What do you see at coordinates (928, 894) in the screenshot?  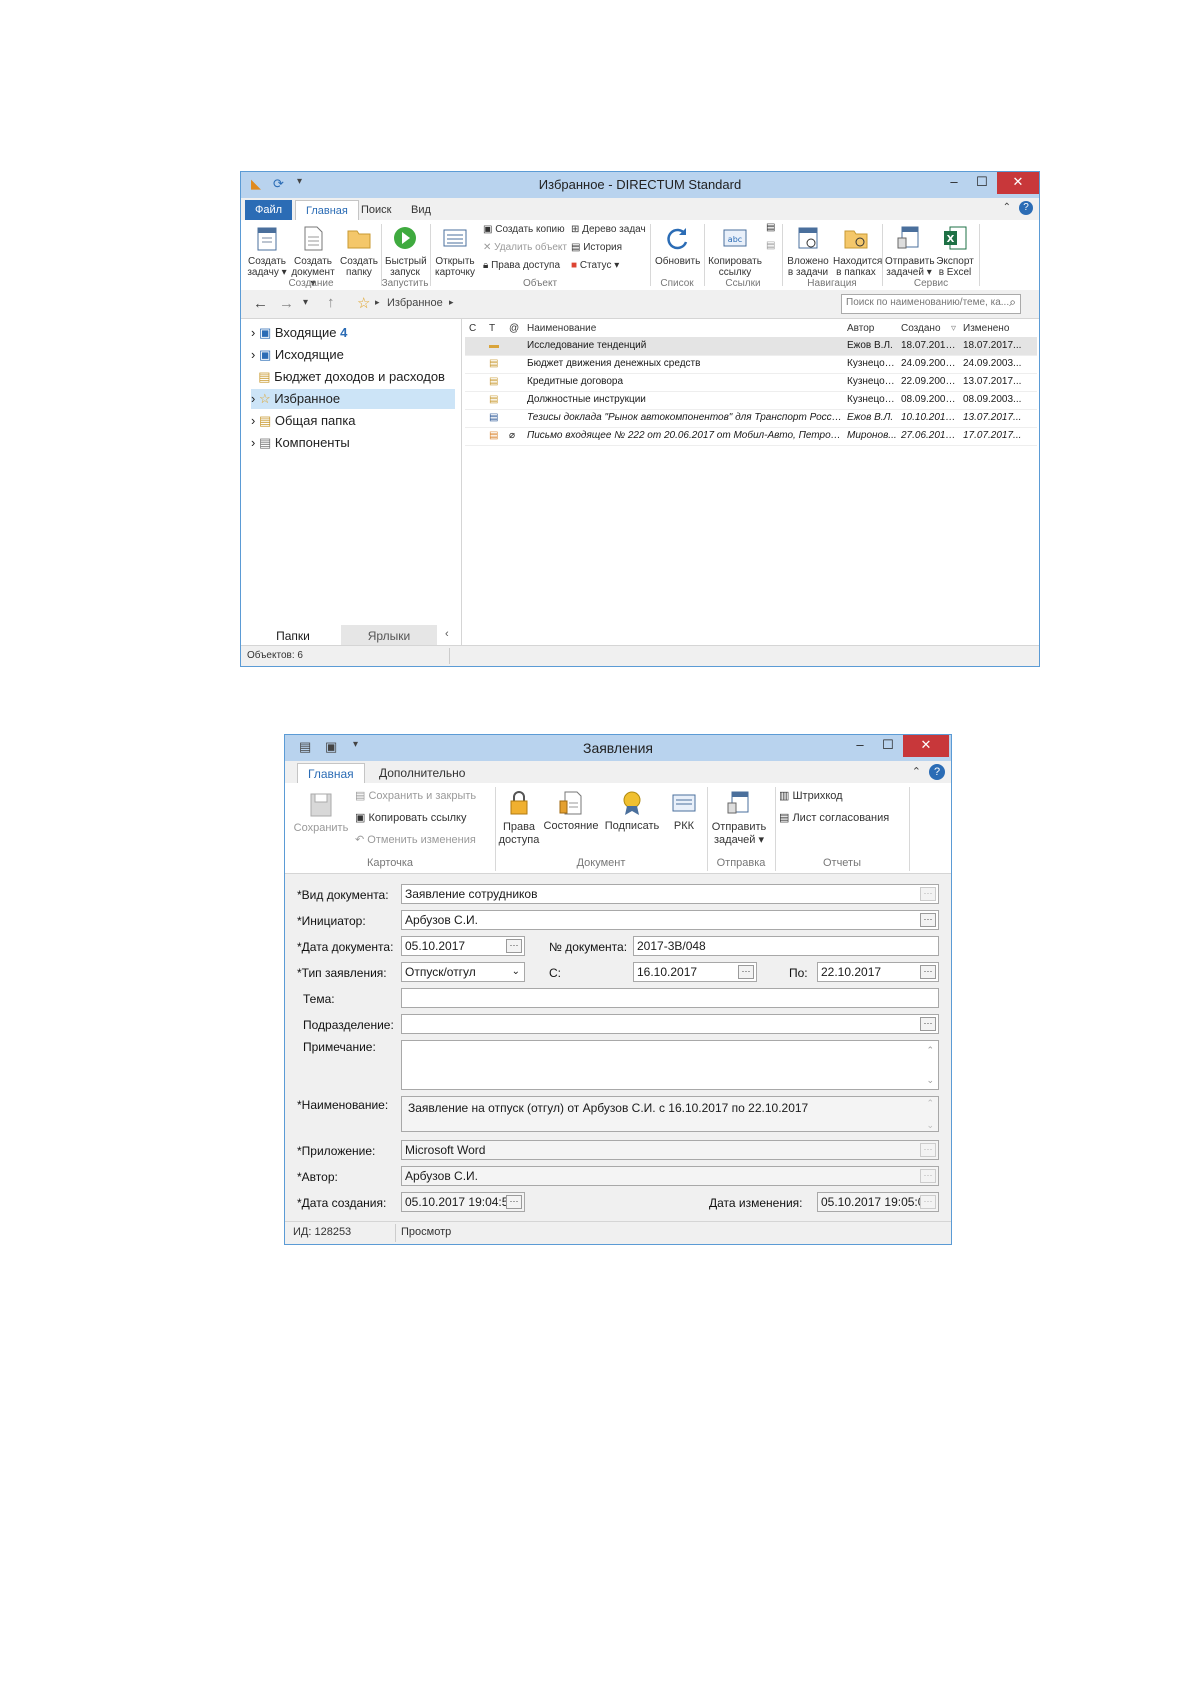 I see `doc-kind-picker-button: ···` at bounding box center [928, 894].